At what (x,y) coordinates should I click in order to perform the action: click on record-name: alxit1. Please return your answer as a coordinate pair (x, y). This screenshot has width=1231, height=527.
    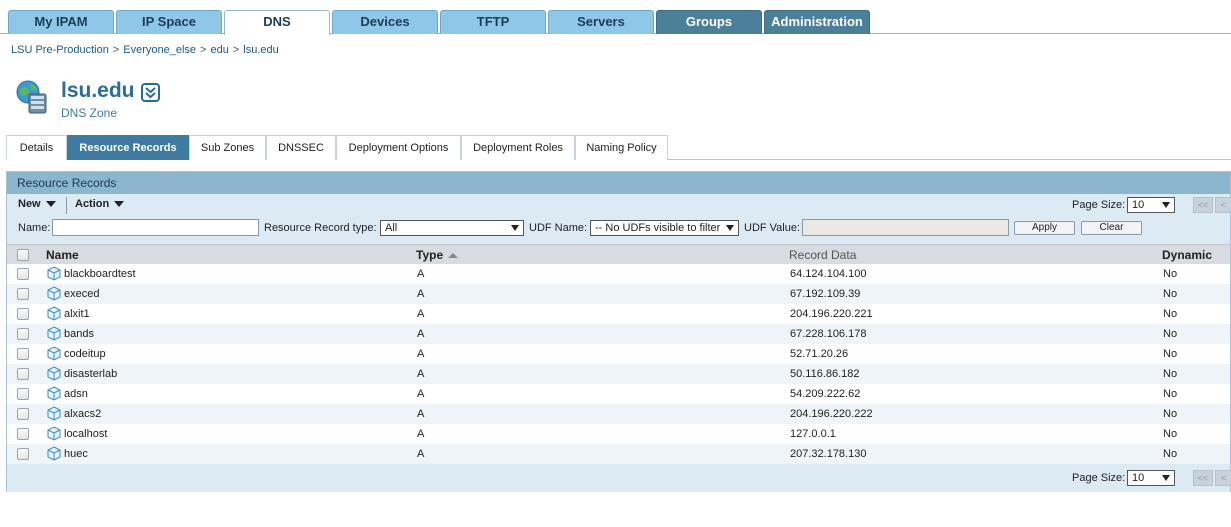
    Looking at the image, I should click on (77, 314).